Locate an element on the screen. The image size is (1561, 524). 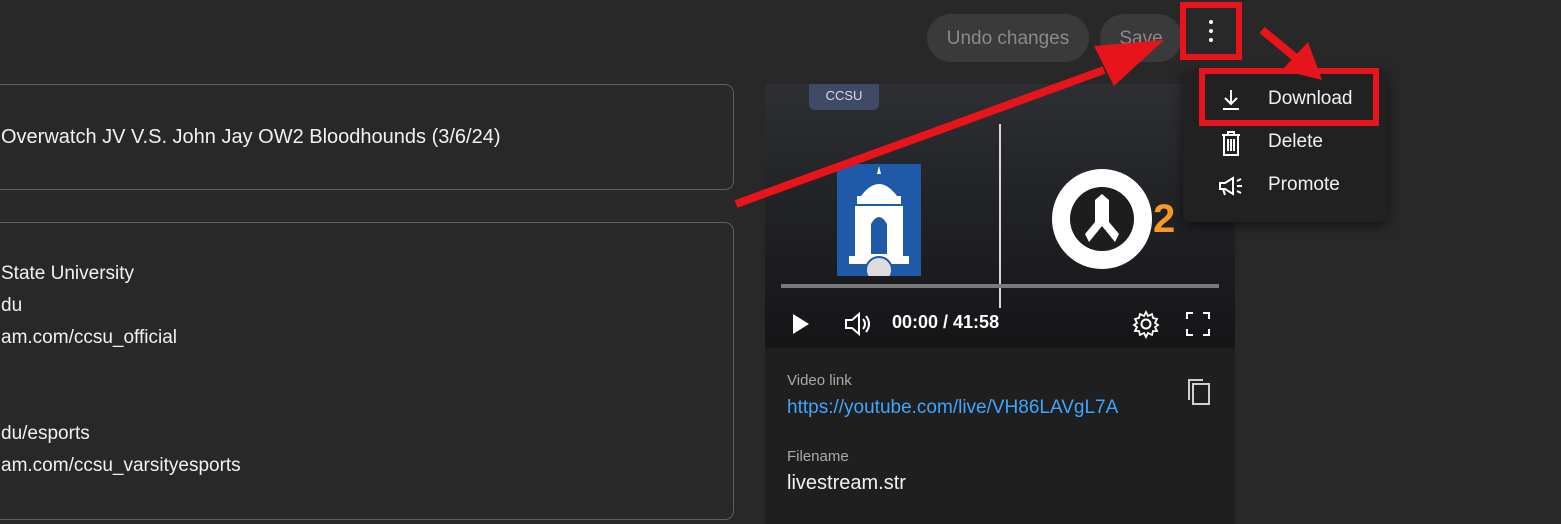
copy-icon is located at coordinates (1199, 392).